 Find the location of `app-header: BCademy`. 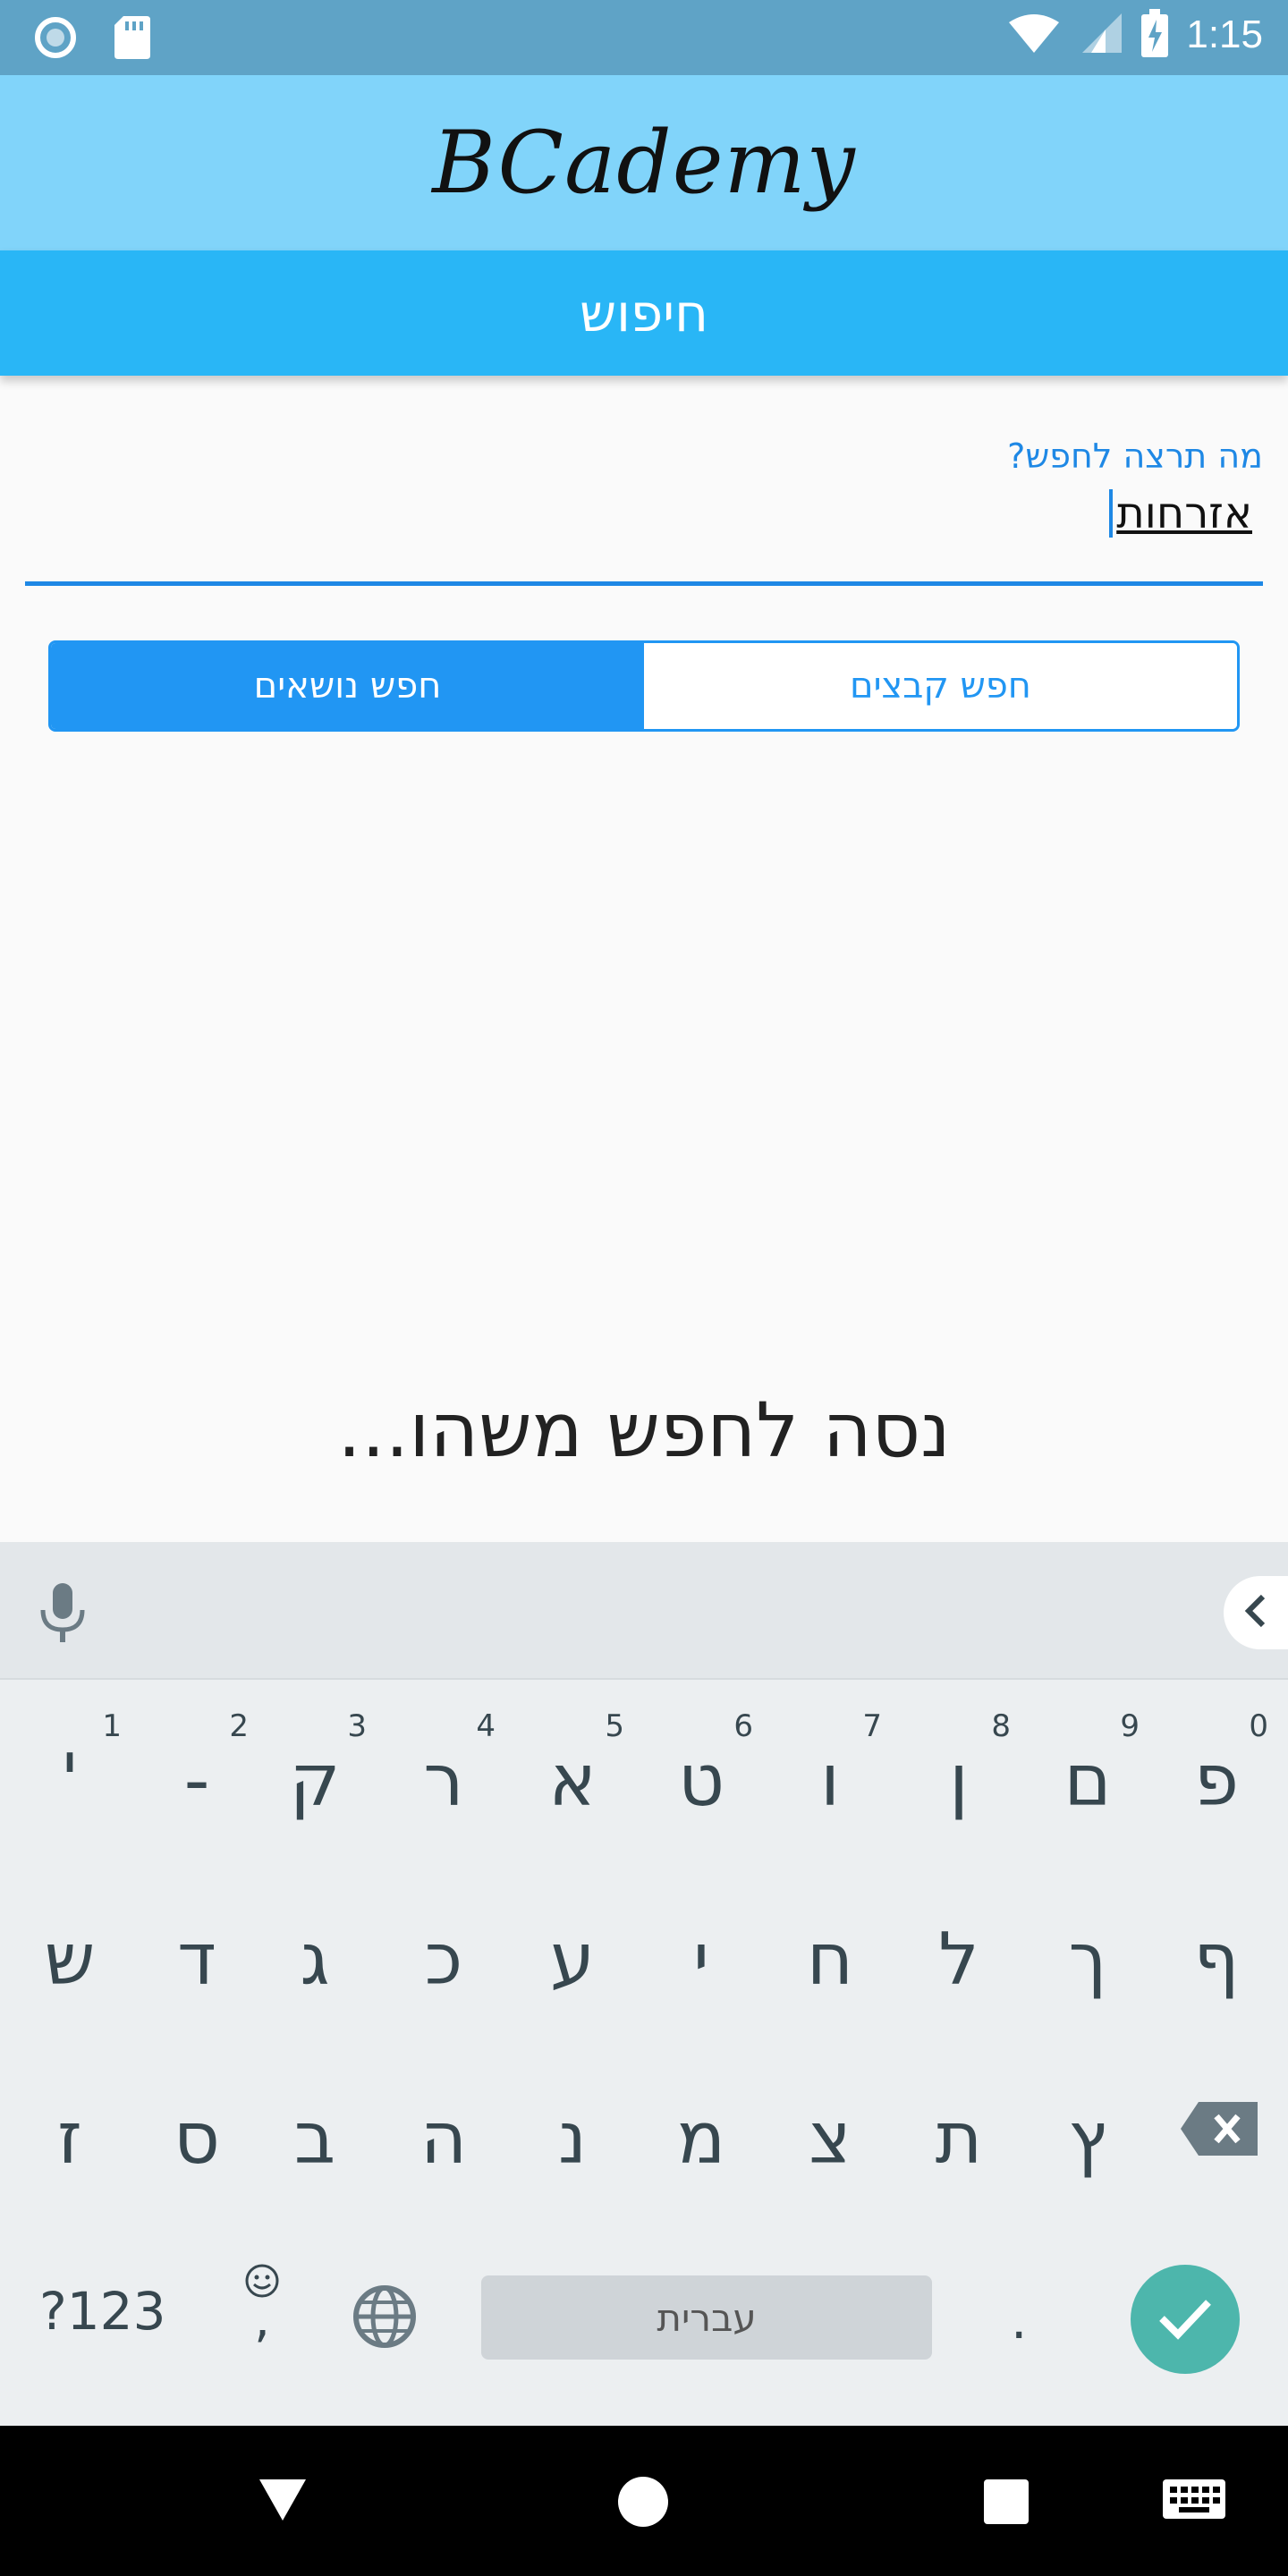

app-header: BCademy is located at coordinates (644, 162).